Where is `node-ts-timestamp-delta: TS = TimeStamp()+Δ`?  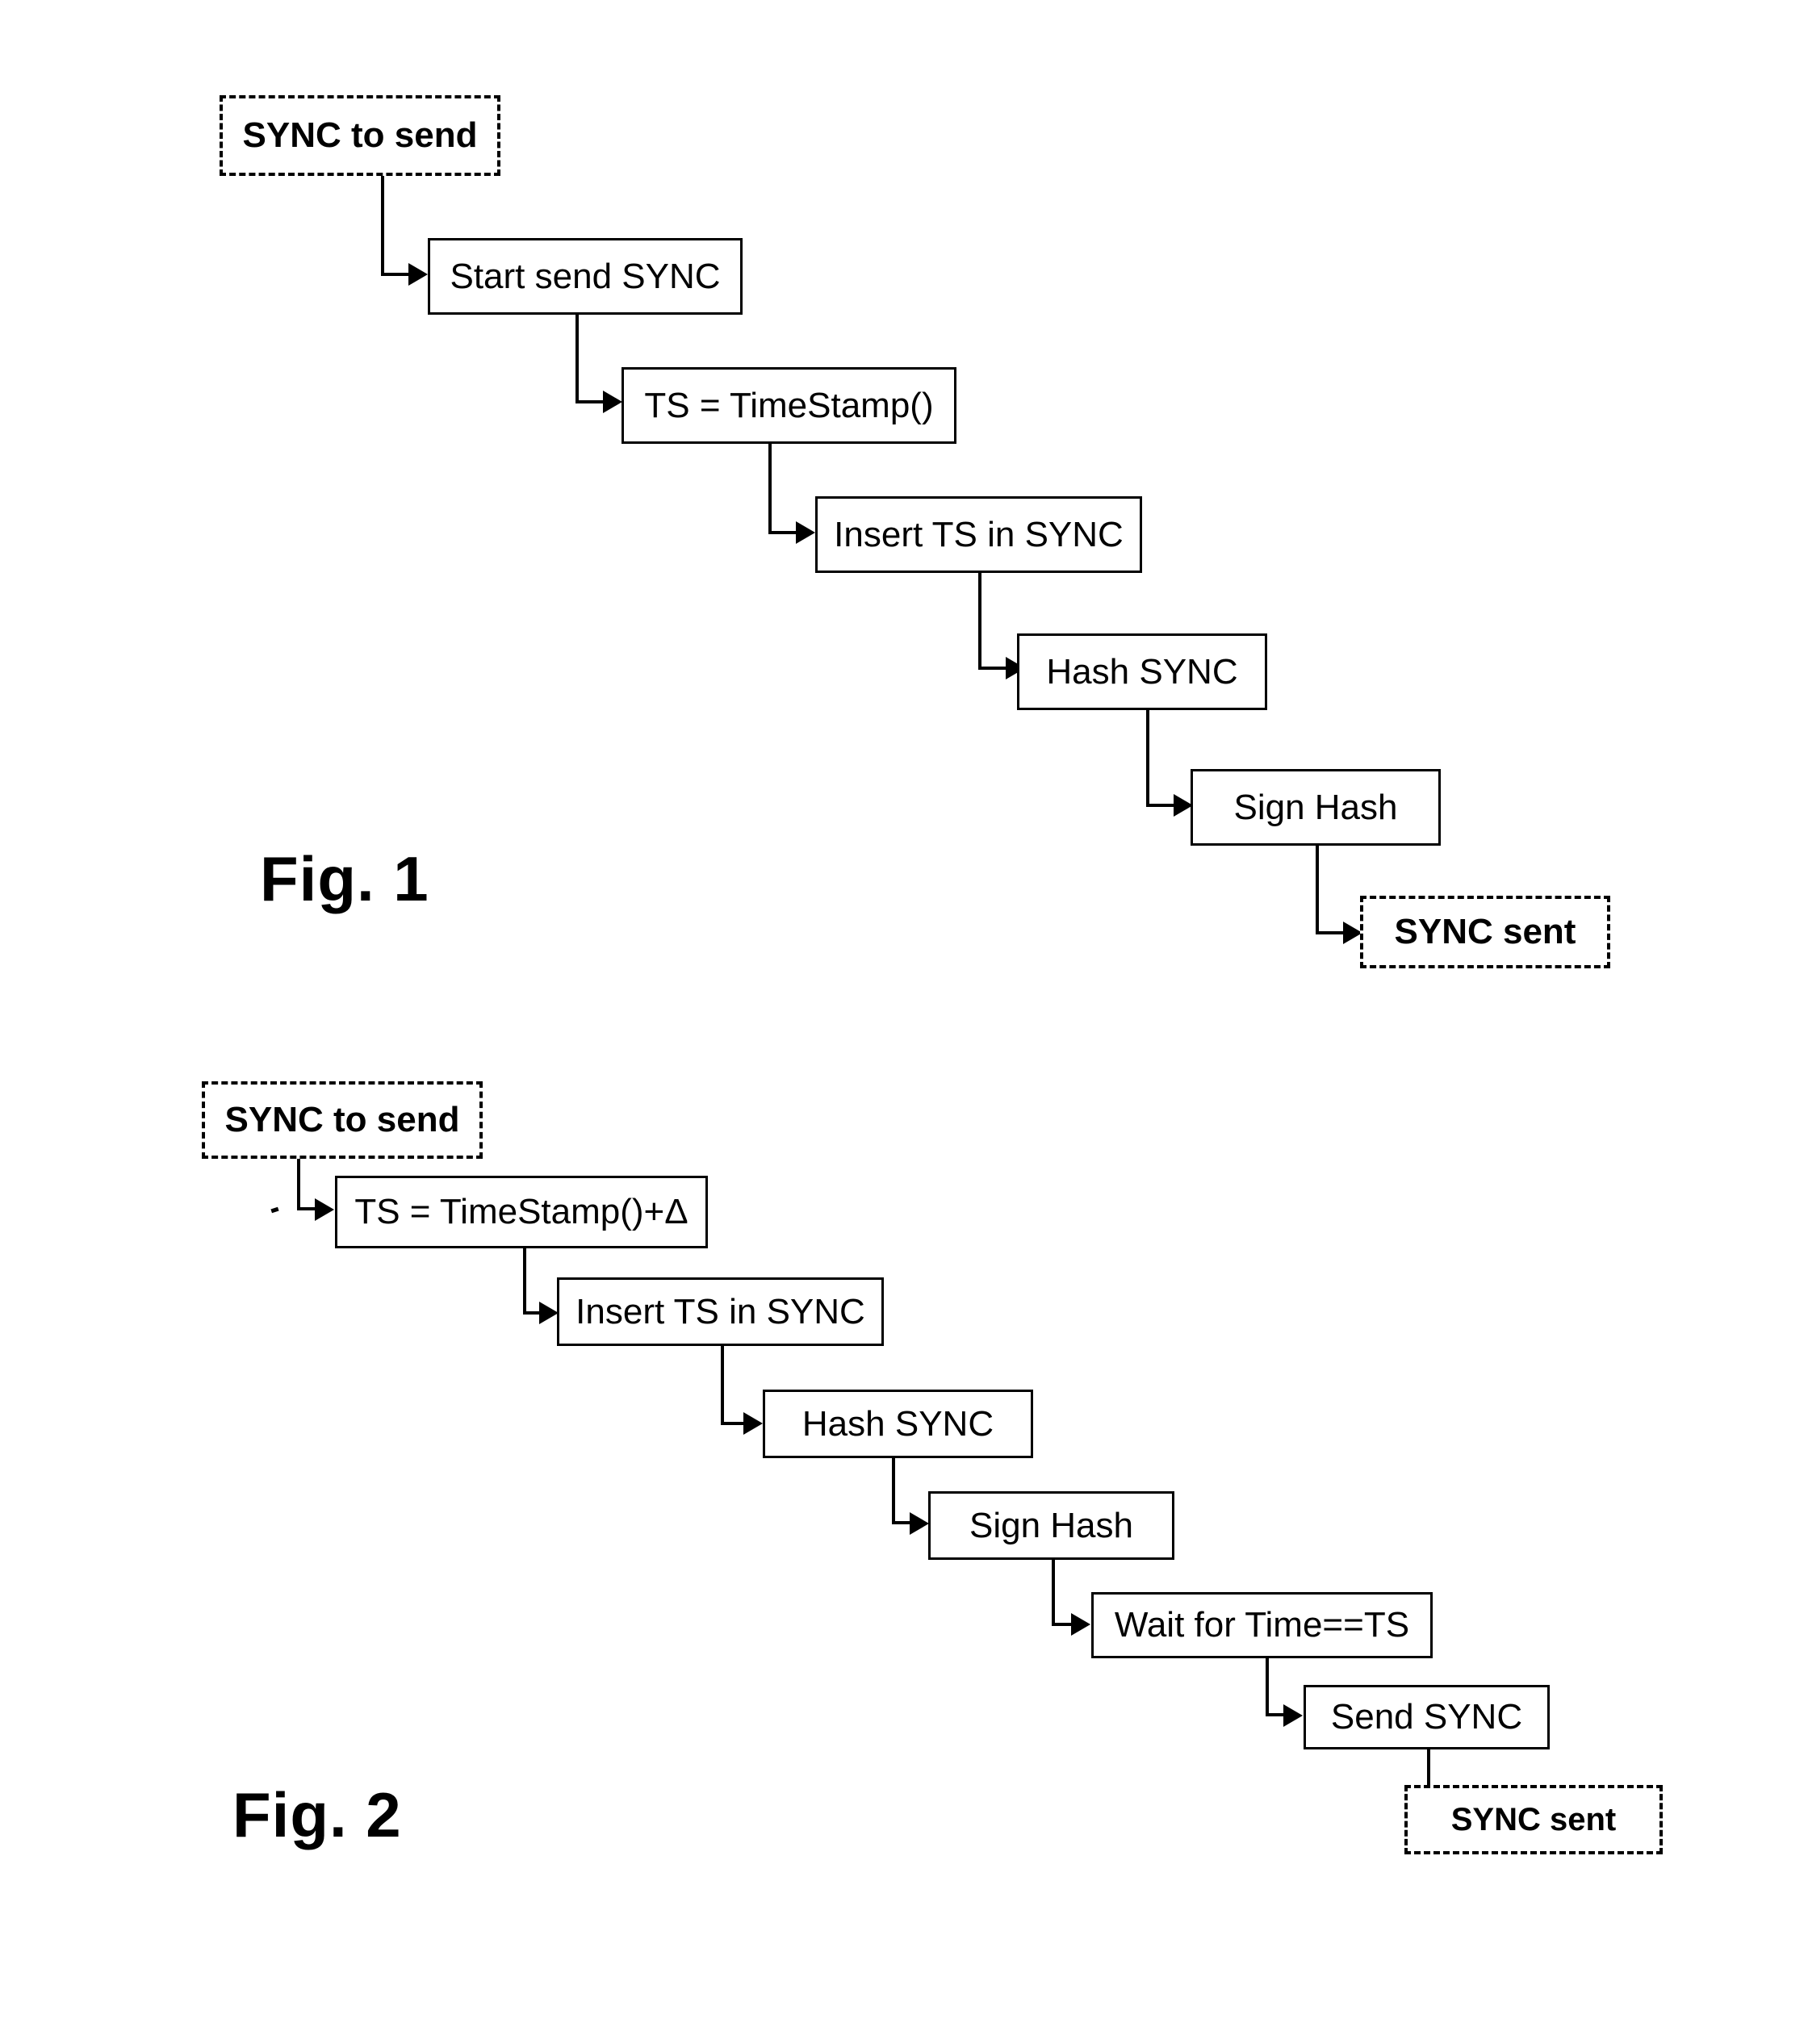 node-ts-timestamp-delta: TS = TimeStamp()+Δ is located at coordinates (521, 1212).